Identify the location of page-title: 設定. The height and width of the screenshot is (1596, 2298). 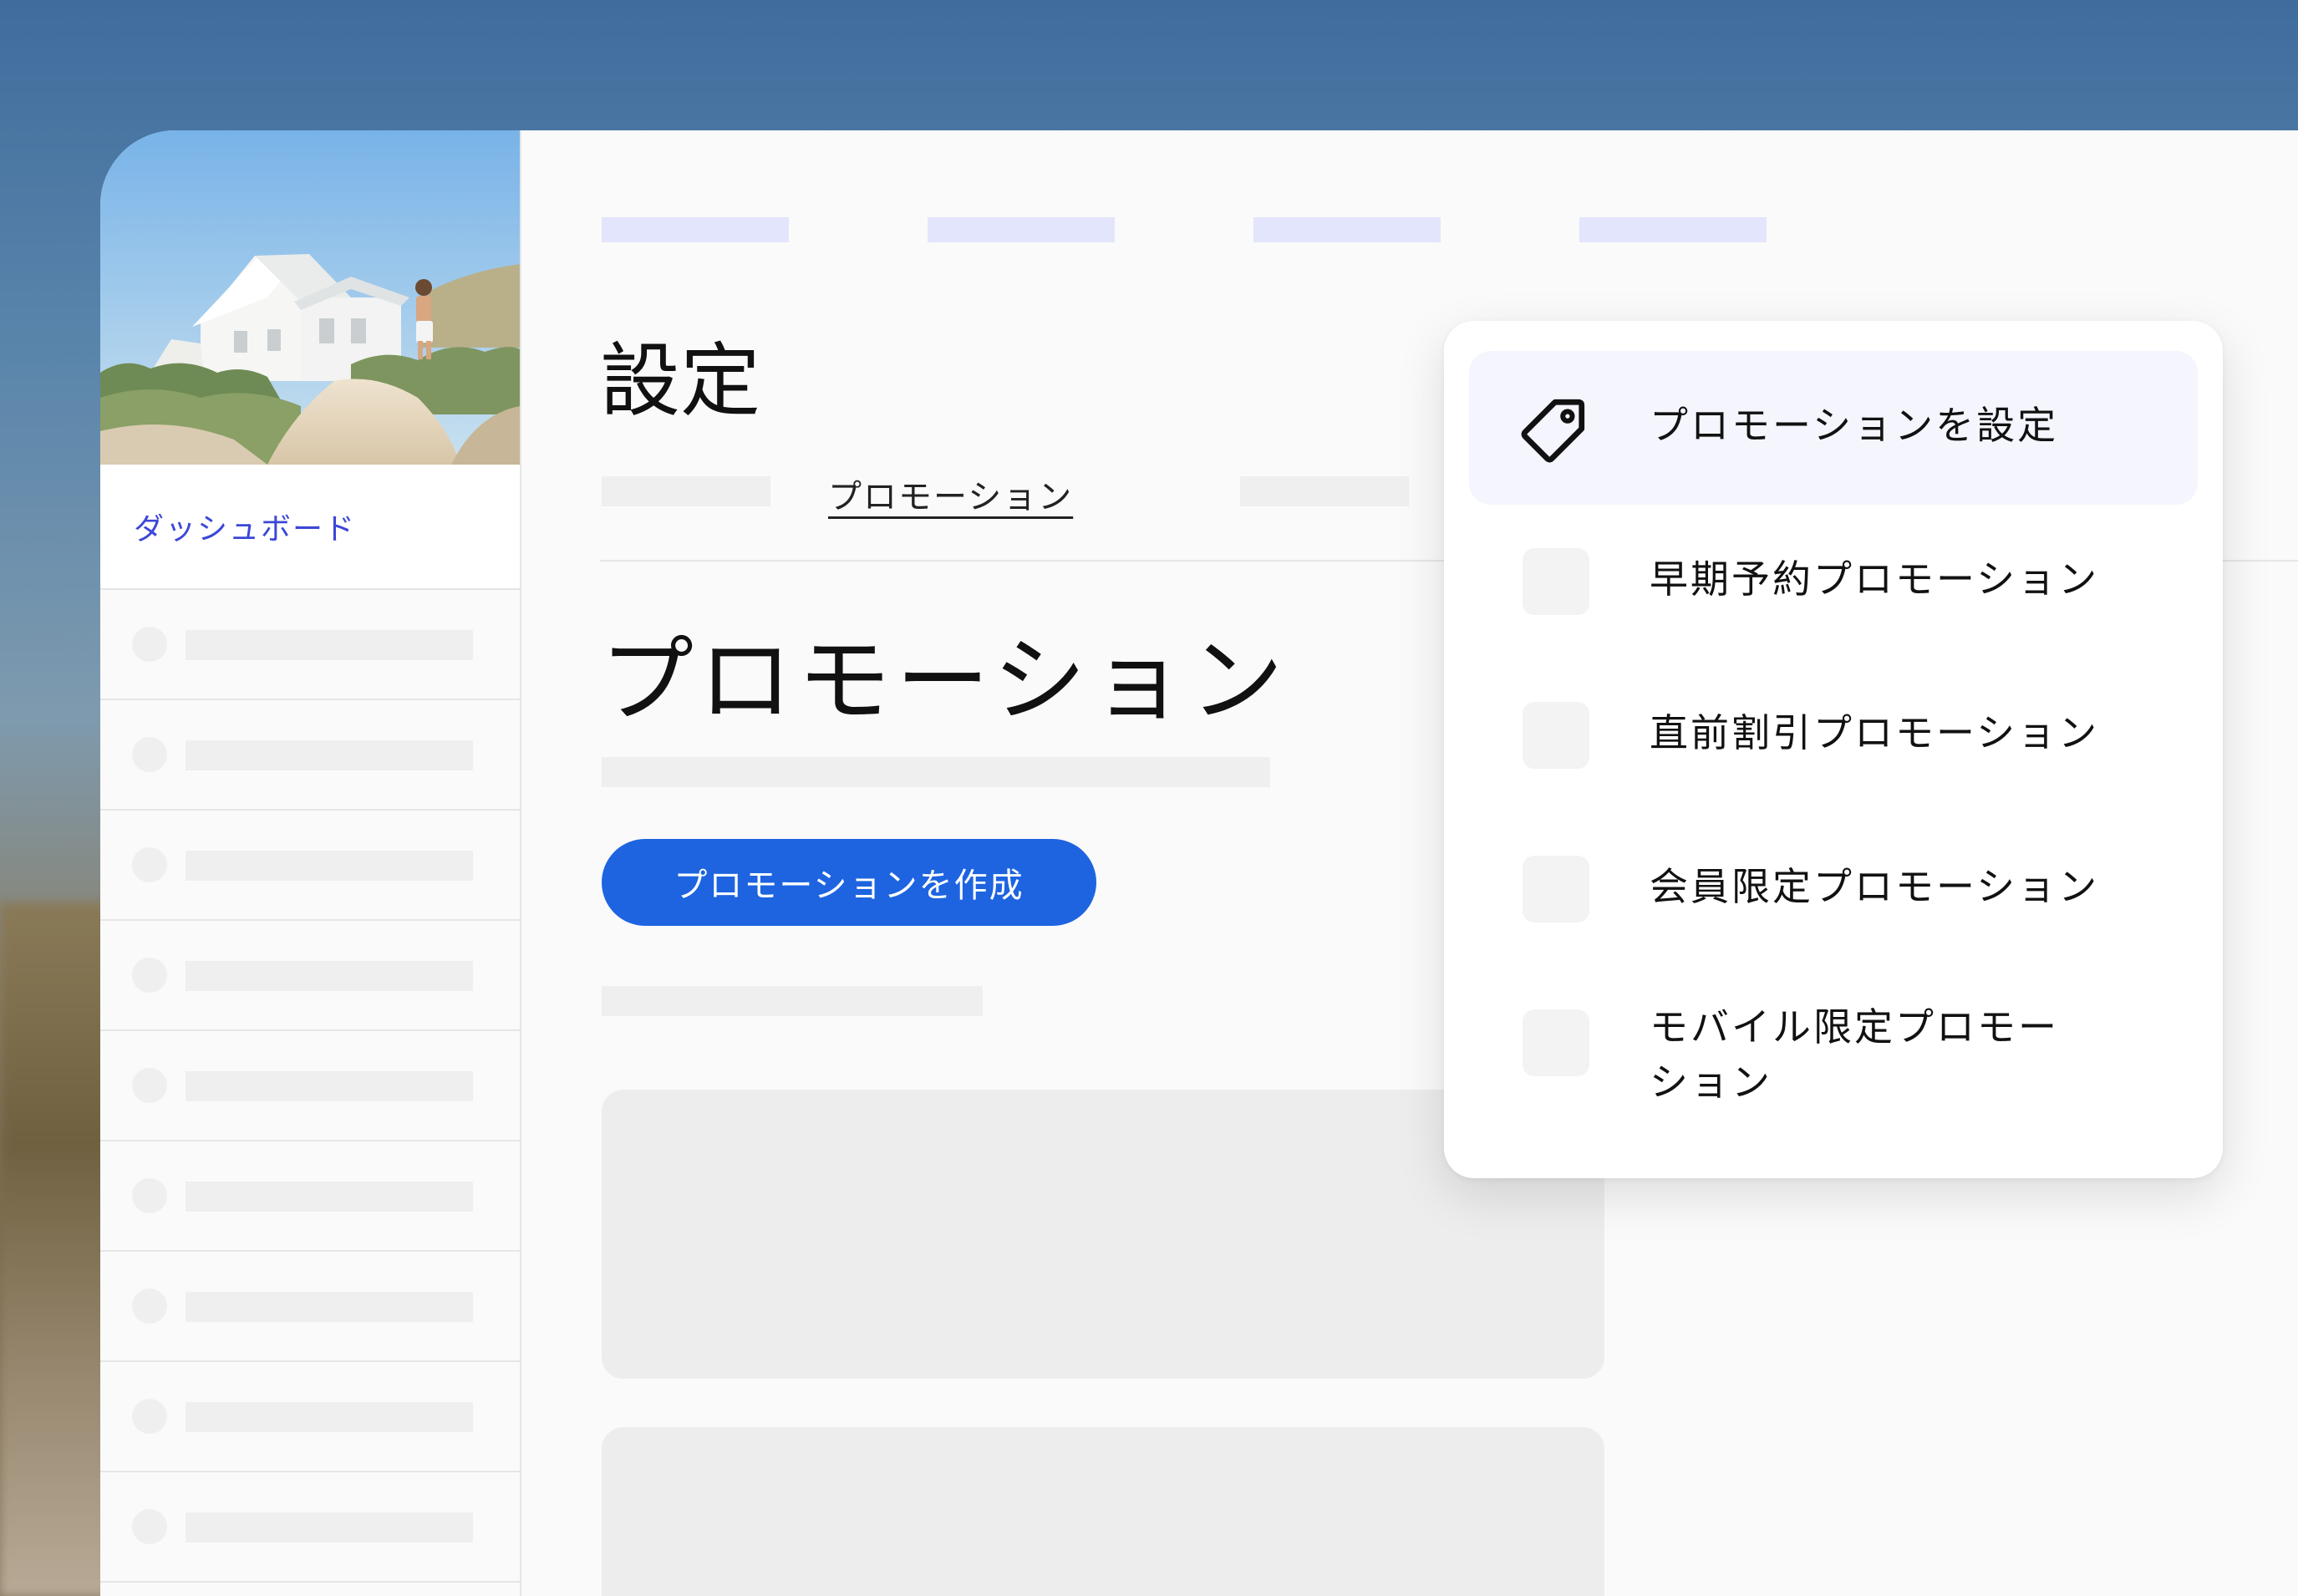
(680, 381).